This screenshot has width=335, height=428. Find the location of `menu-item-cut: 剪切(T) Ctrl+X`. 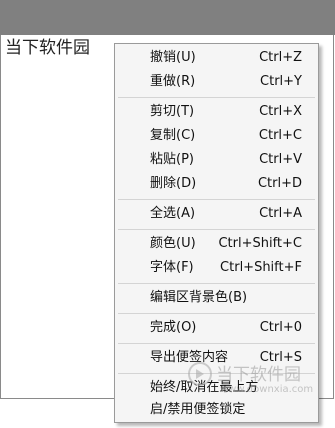

menu-item-cut: 剪切(T) Ctrl+X is located at coordinates (216, 112).